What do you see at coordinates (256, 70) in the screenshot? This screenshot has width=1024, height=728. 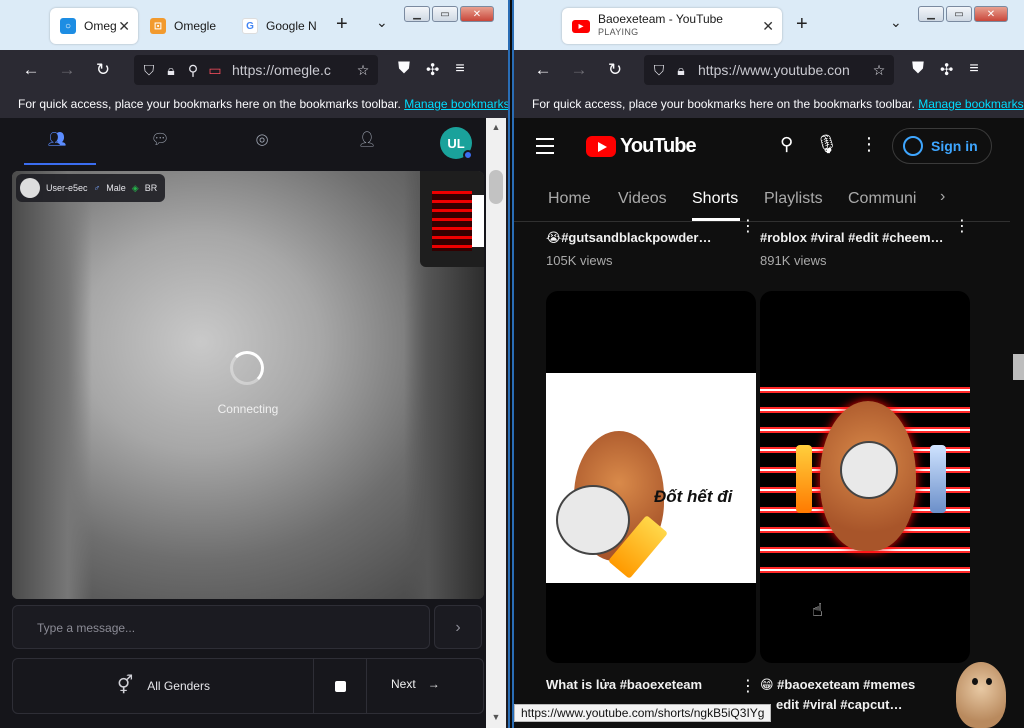 I see `address-bar: ⛉ 🔒︎ ⚲ ▭ https://omegle.c ☆` at bounding box center [256, 70].